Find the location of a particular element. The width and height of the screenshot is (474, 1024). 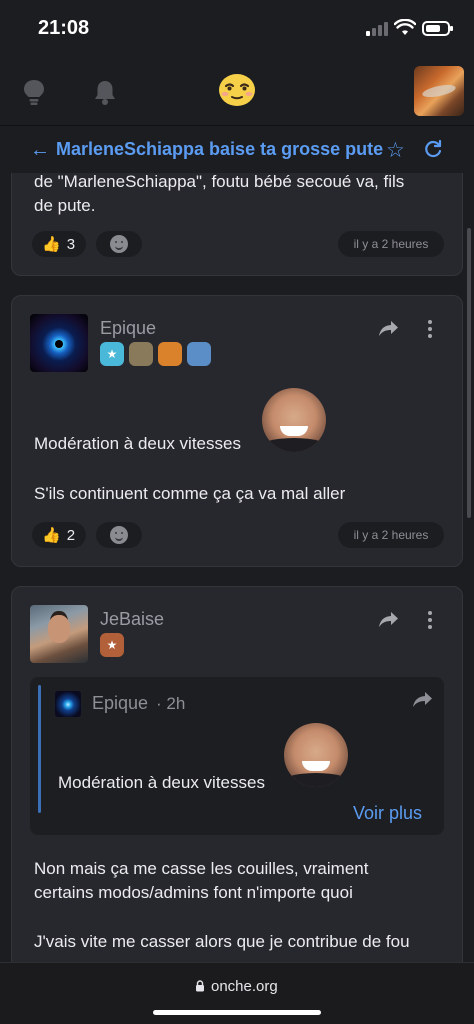

lock-icon is located at coordinates (200, 986).